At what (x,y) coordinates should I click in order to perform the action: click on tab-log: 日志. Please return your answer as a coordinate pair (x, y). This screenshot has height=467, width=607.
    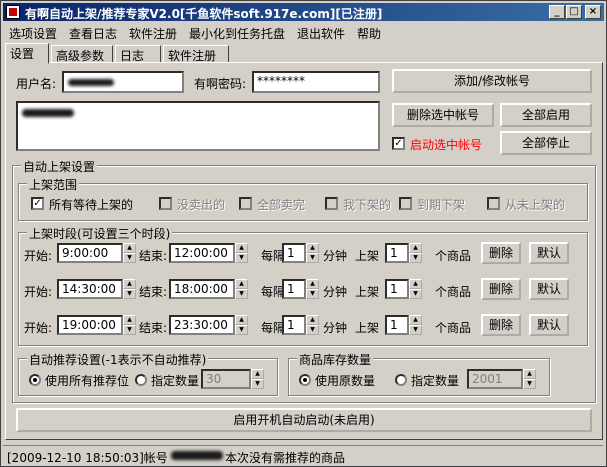
    Looking at the image, I should click on (138, 54).